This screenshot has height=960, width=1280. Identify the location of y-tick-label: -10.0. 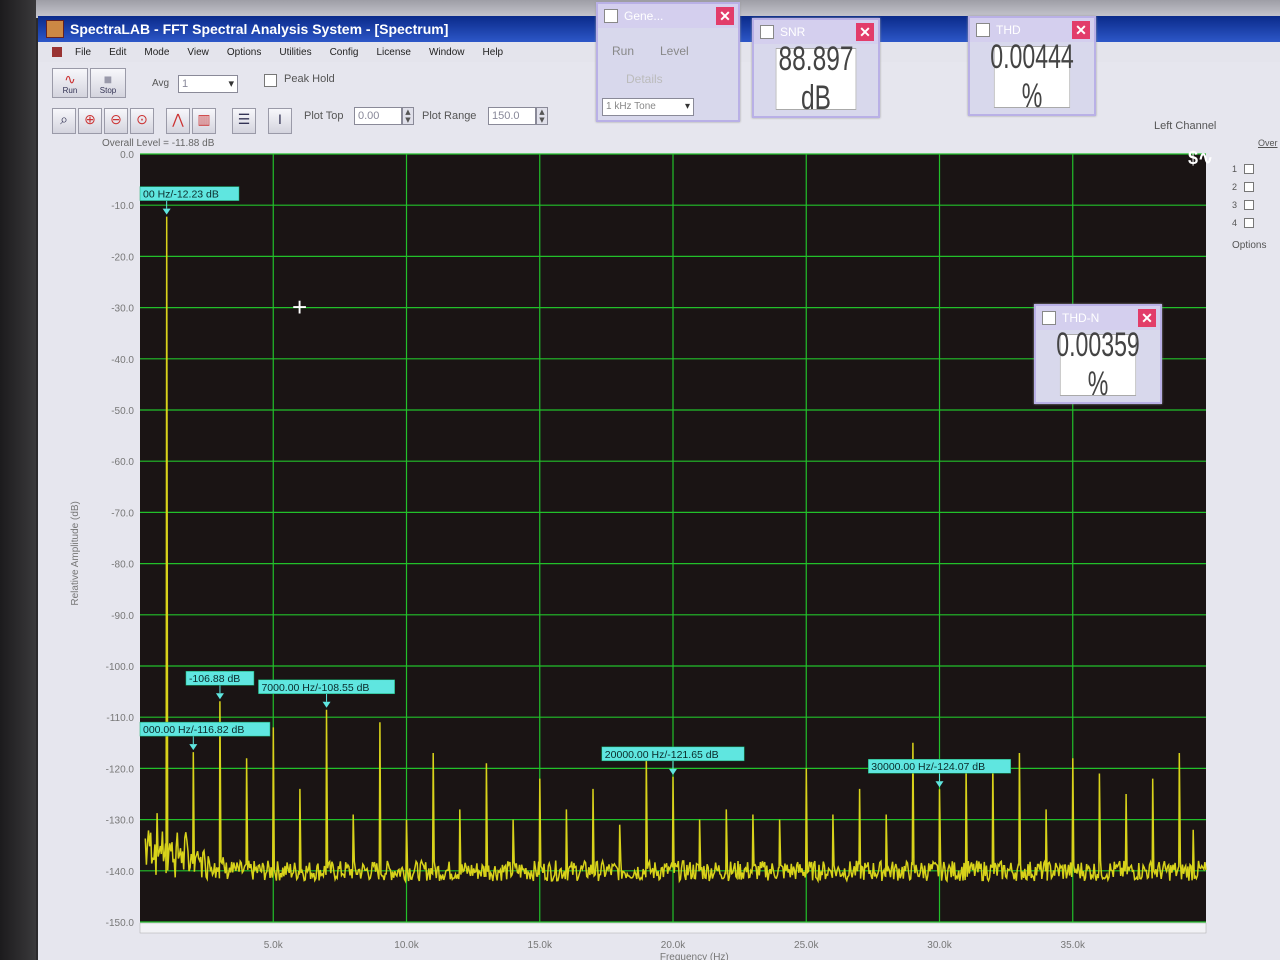
(122, 206).